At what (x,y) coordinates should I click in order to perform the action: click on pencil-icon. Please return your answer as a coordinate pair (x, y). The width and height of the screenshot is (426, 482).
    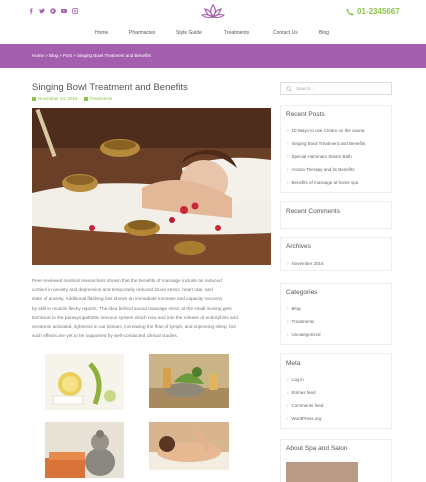
    Looking at the image, I should click on (85, 98).